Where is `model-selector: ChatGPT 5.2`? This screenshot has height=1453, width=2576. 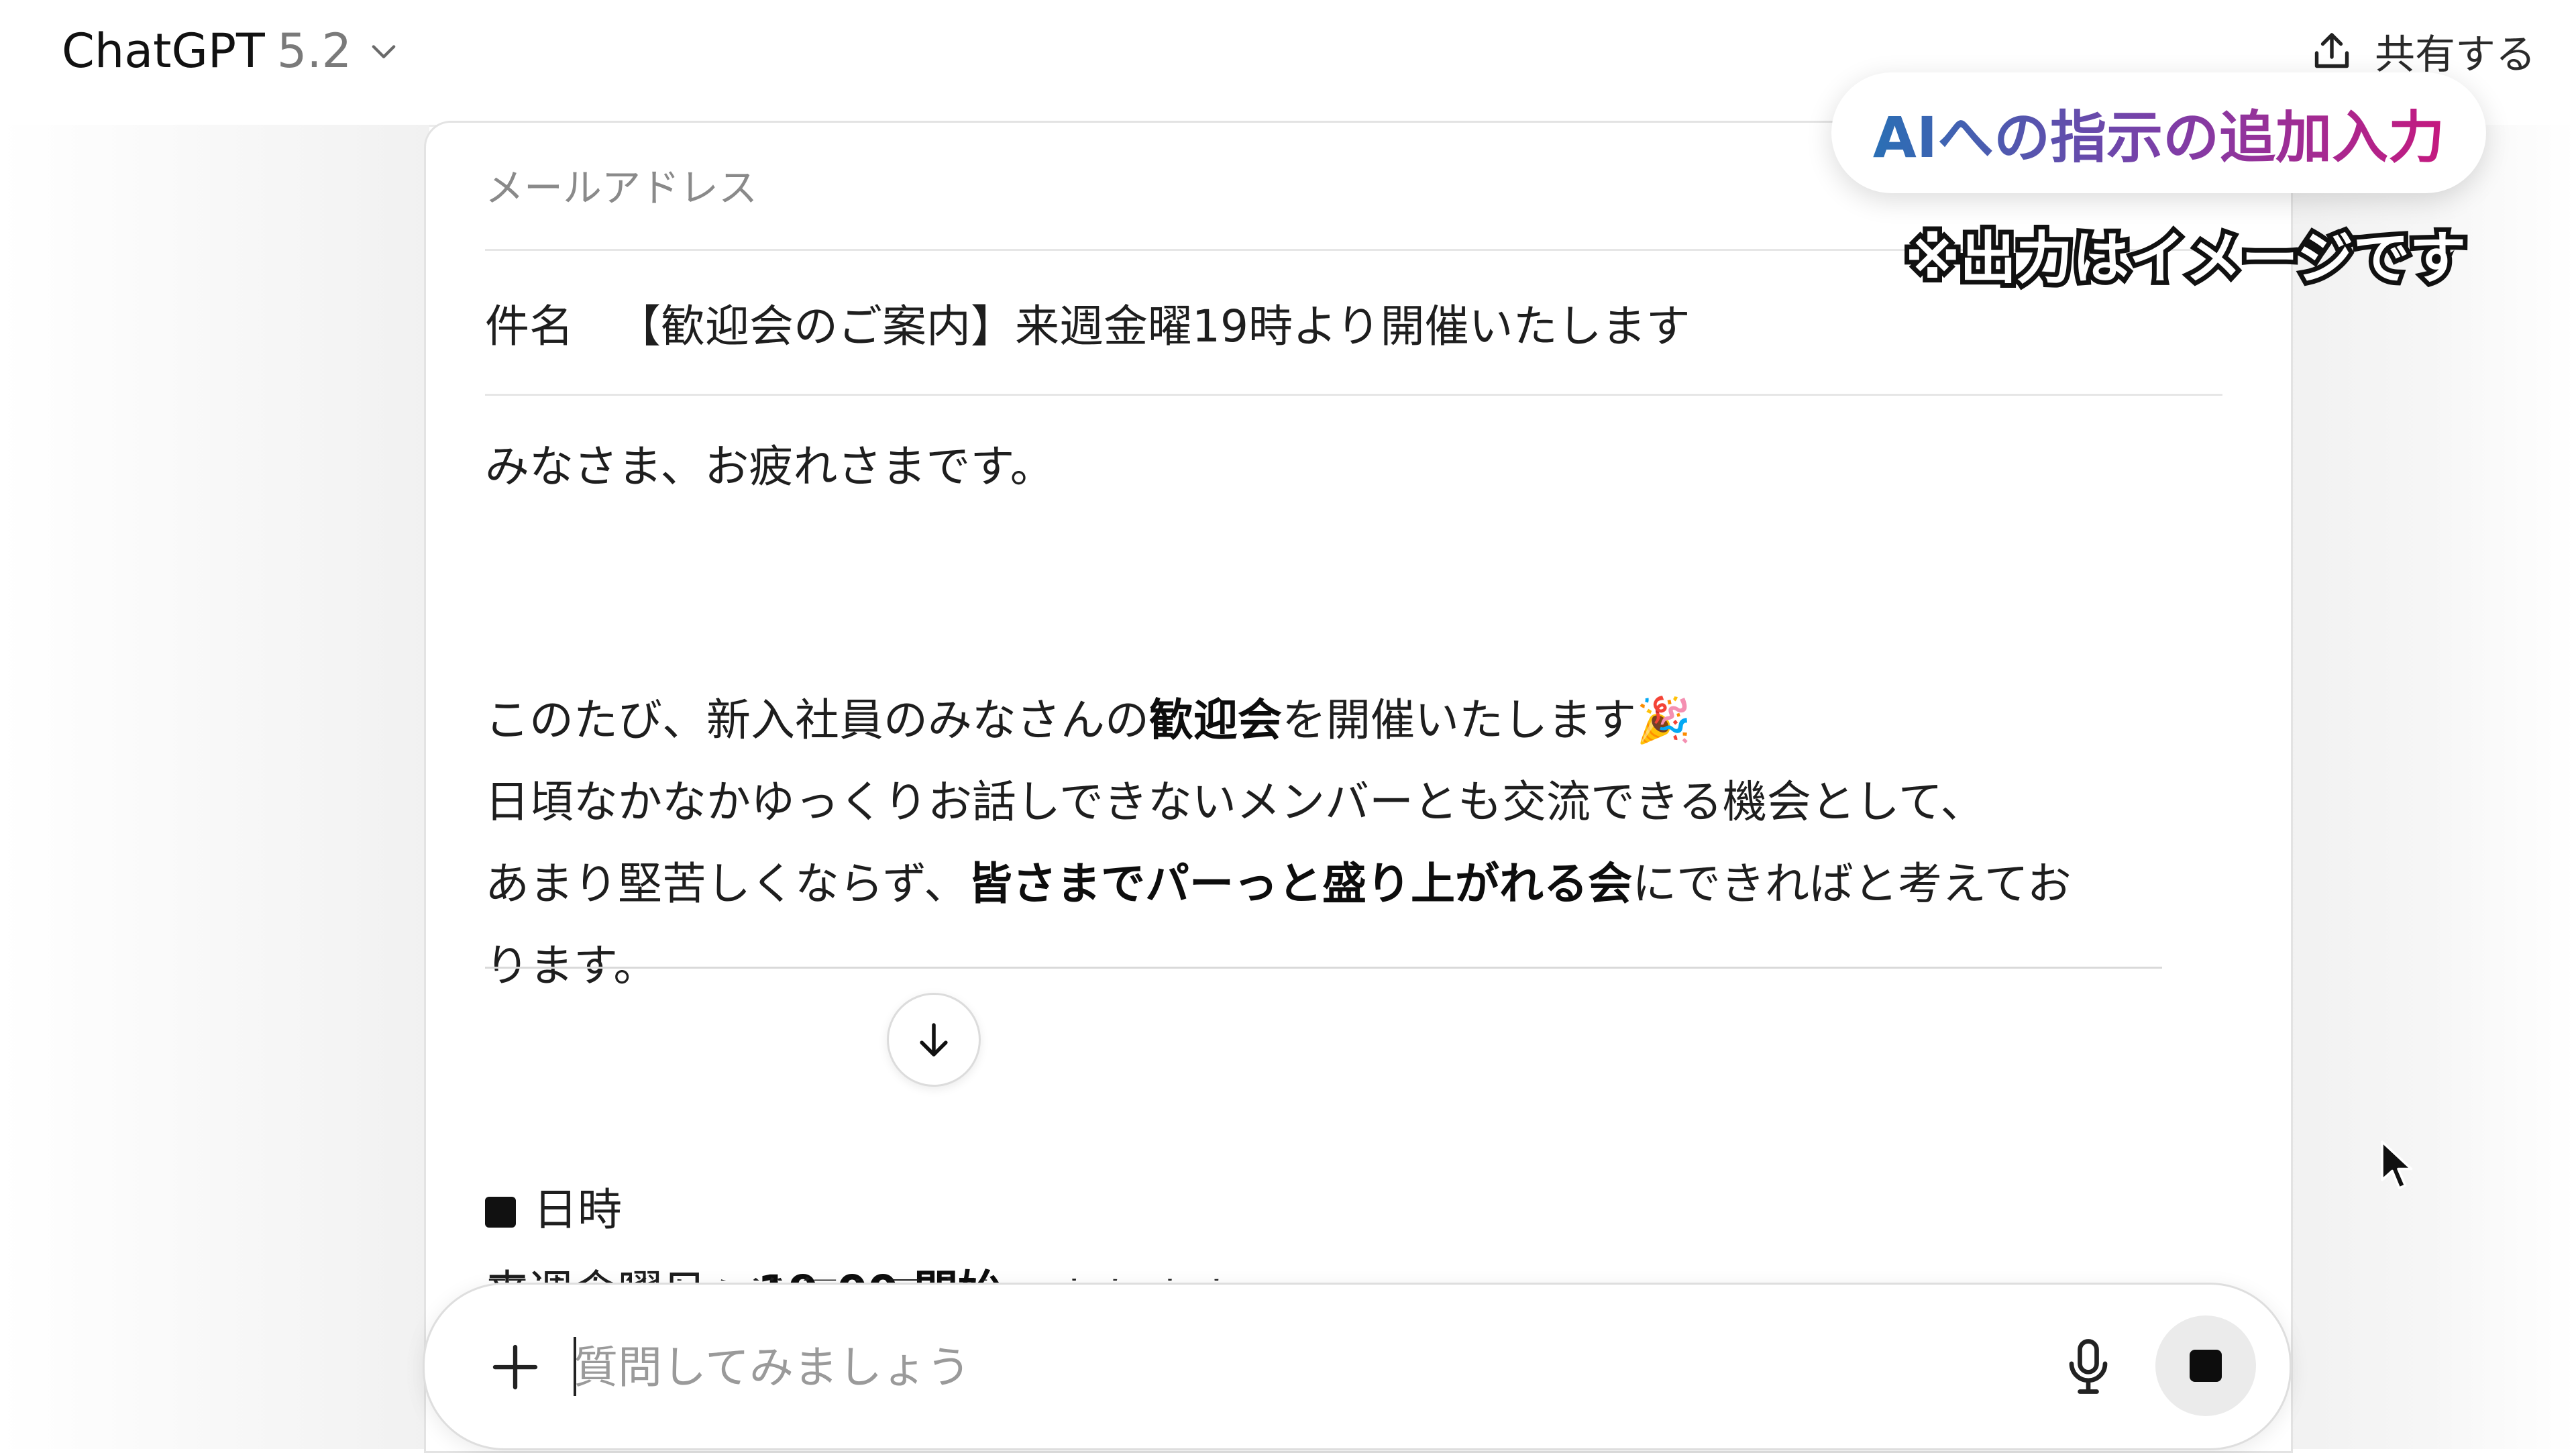
model-selector: ChatGPT 5.2 is located at coordinates (231, 51).